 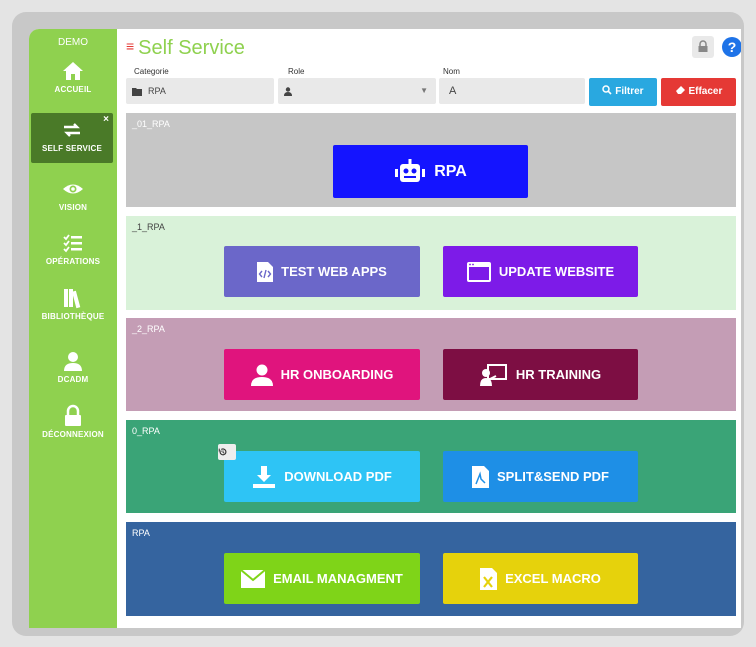 What do you see at coordinates (607, 90) in the screenshot?
I see `search-icon` at bounding box center [607, 90].